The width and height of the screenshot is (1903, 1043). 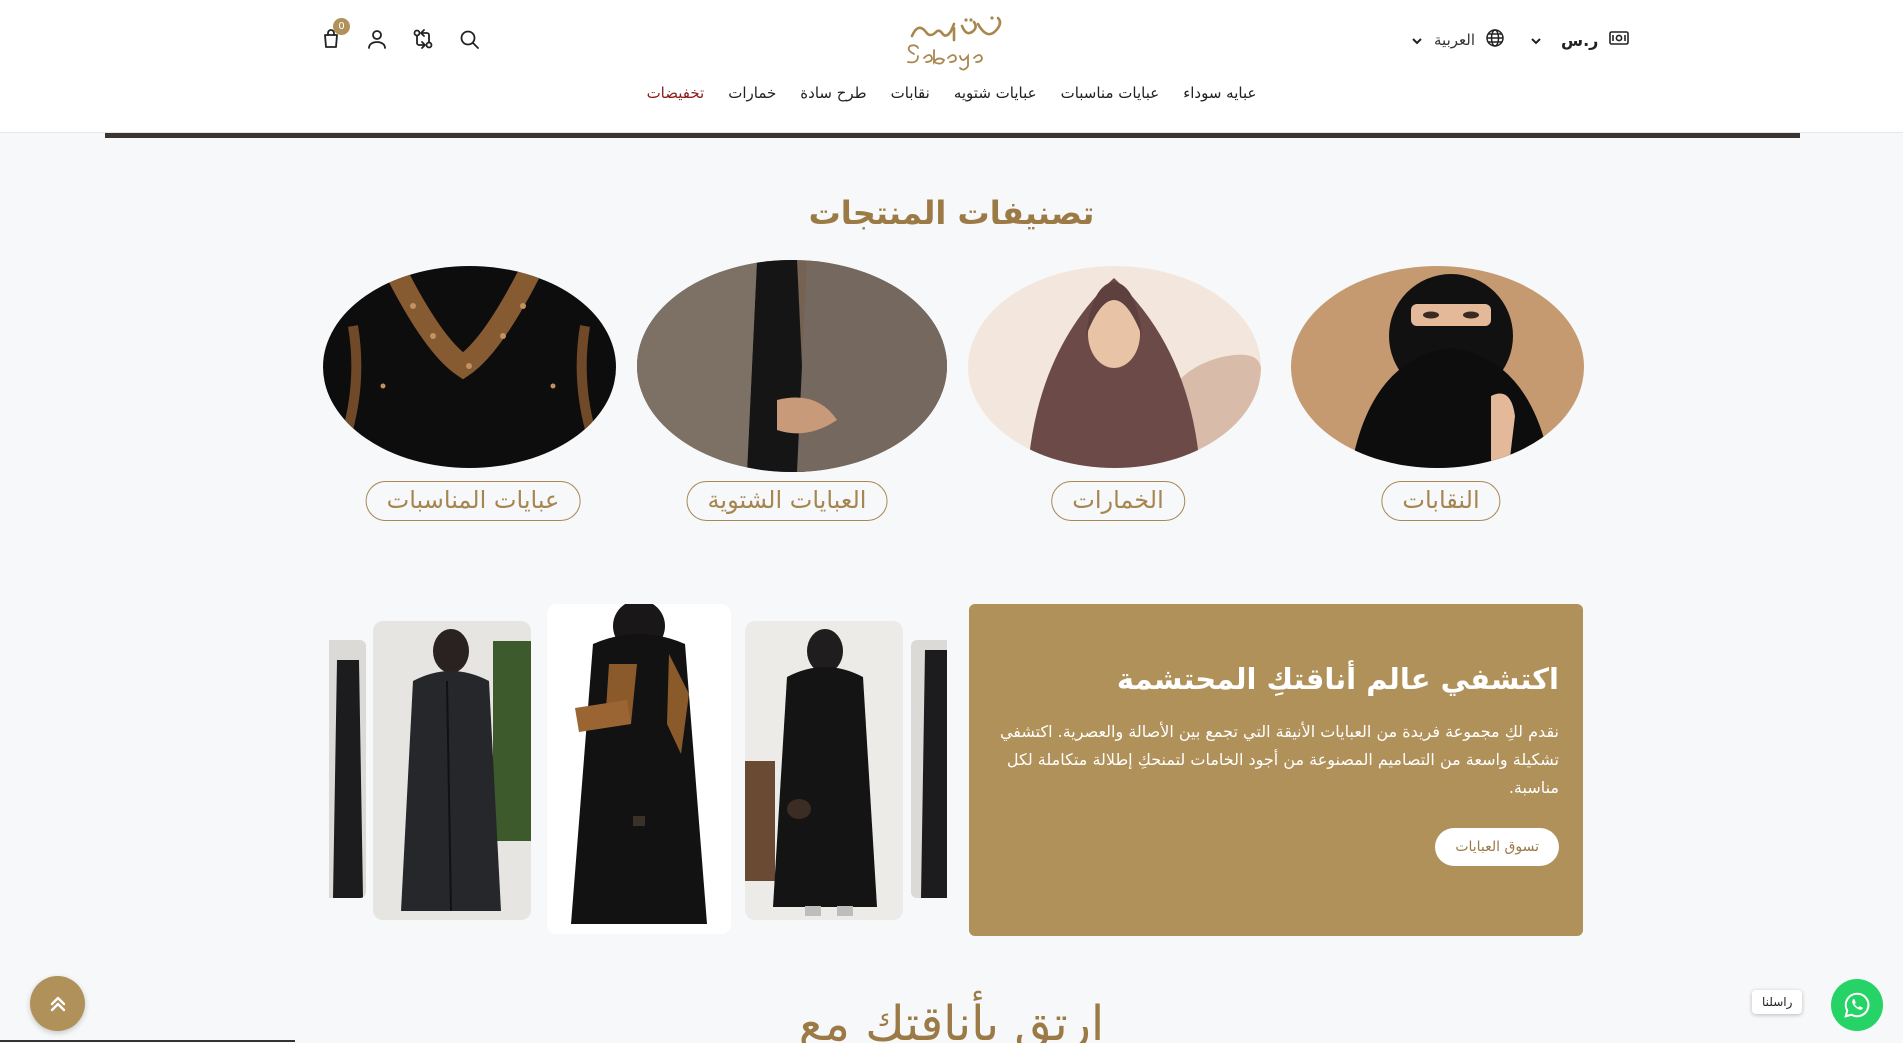 What do you see at coordinates (952, 135) in the screenshot?
I see `hero-banner-edge` at bounding box center [952, 135].